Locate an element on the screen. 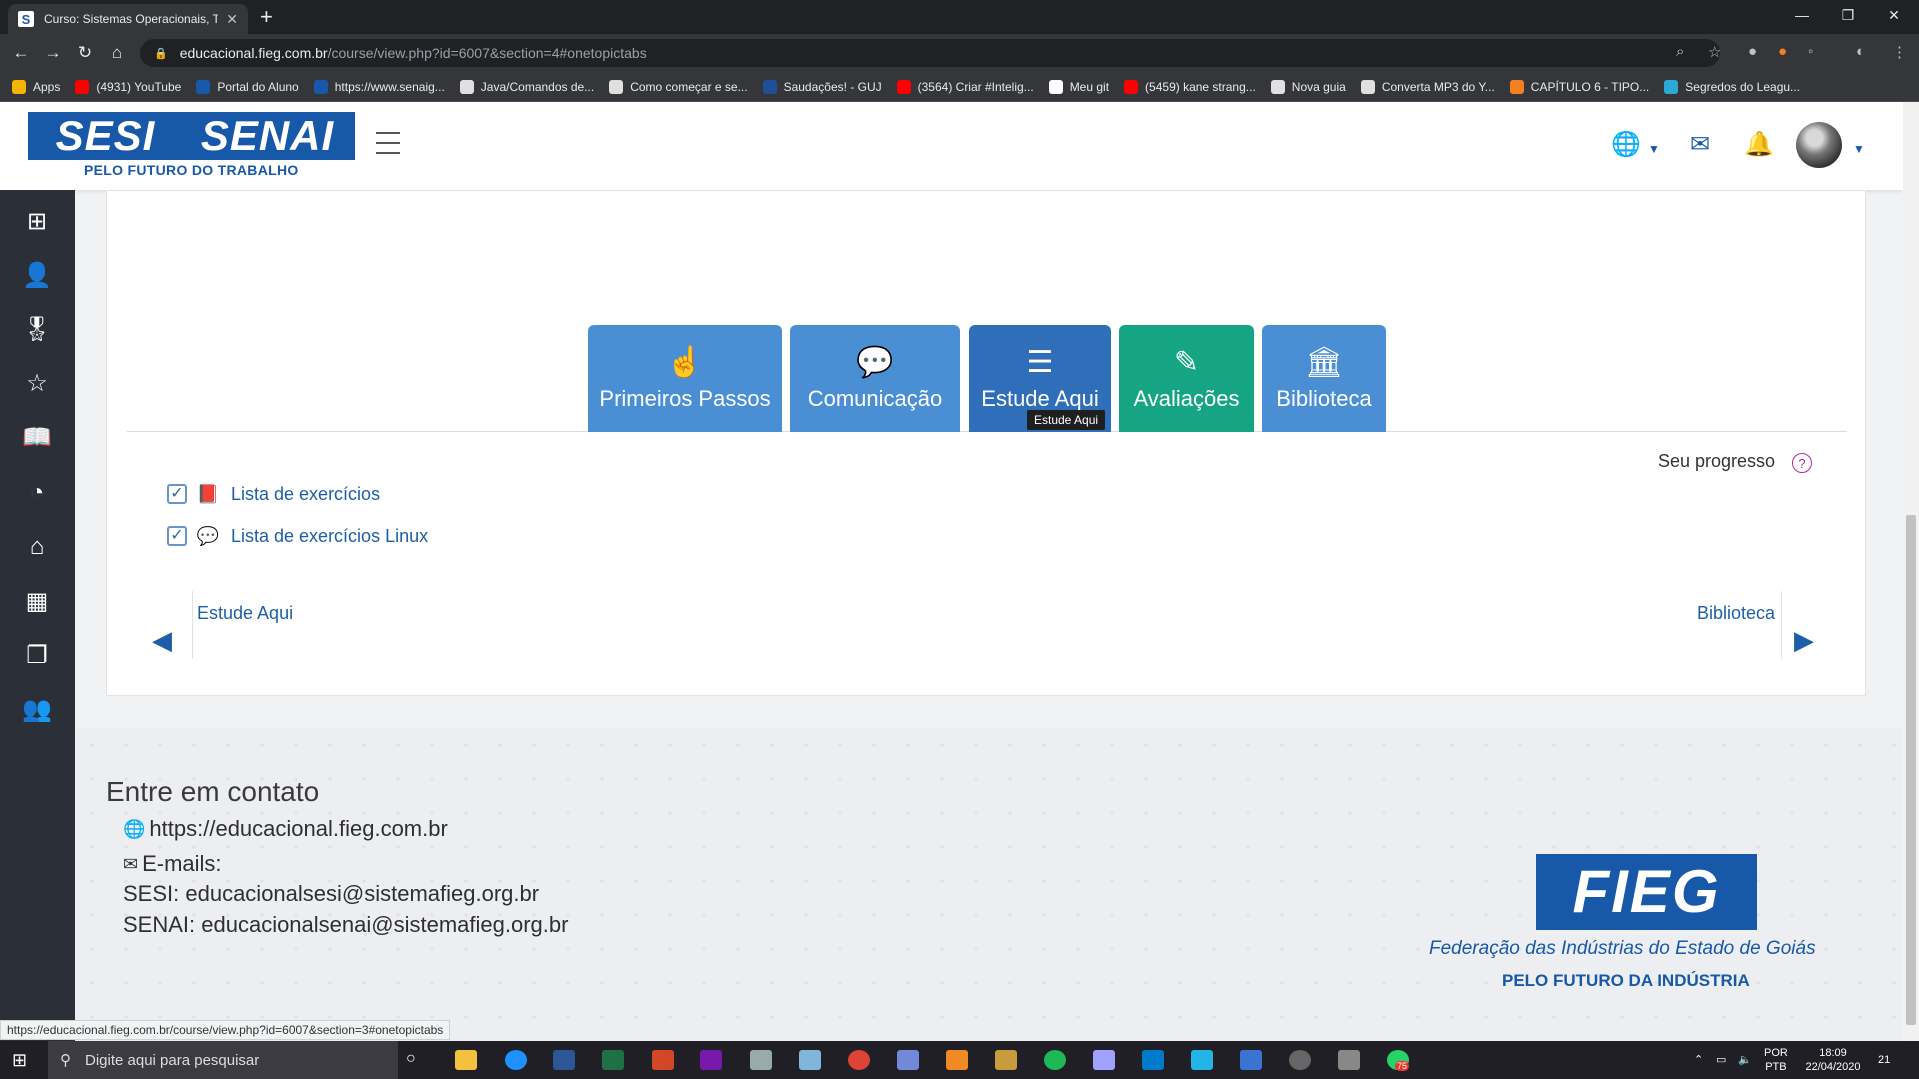 The height and width of the screenshot is (1079, 1919). notifications-bell-icon: 🔔 is located at coordinates (1759, 144).